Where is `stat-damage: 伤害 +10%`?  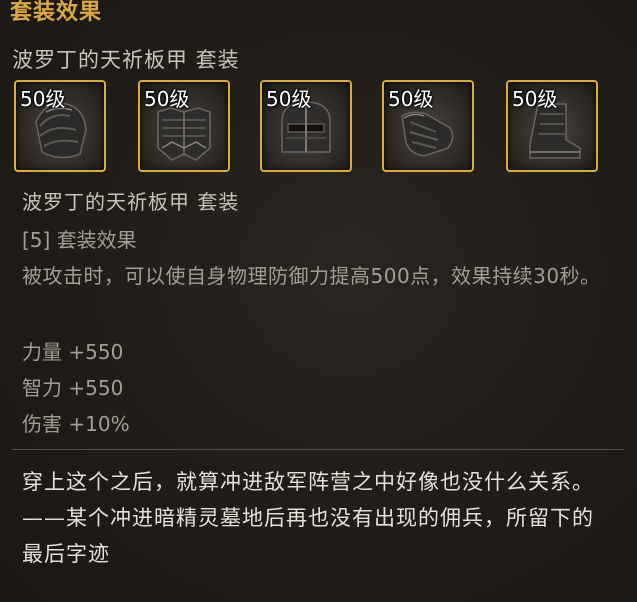 stat-damage: 伤害 +10% is located at coordinates (76, 424).